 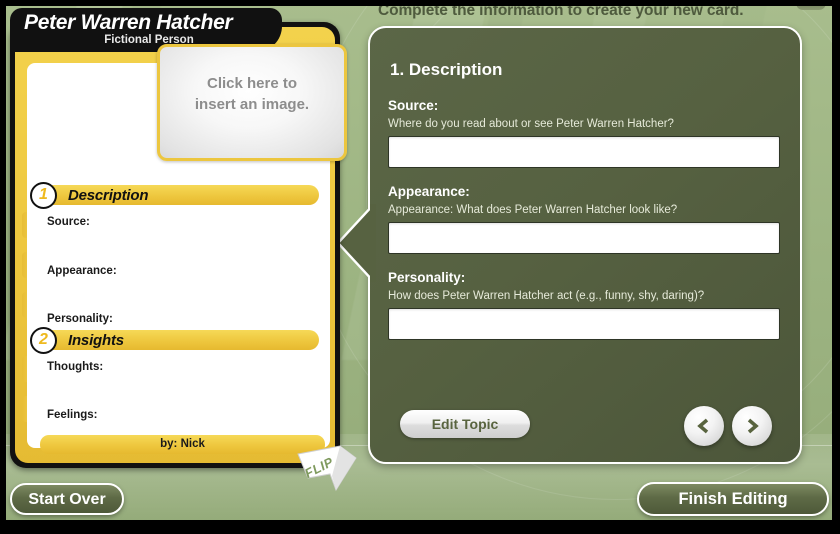 I want to click on card-field-appearance: Appearance:, so click(x=82, y=271).